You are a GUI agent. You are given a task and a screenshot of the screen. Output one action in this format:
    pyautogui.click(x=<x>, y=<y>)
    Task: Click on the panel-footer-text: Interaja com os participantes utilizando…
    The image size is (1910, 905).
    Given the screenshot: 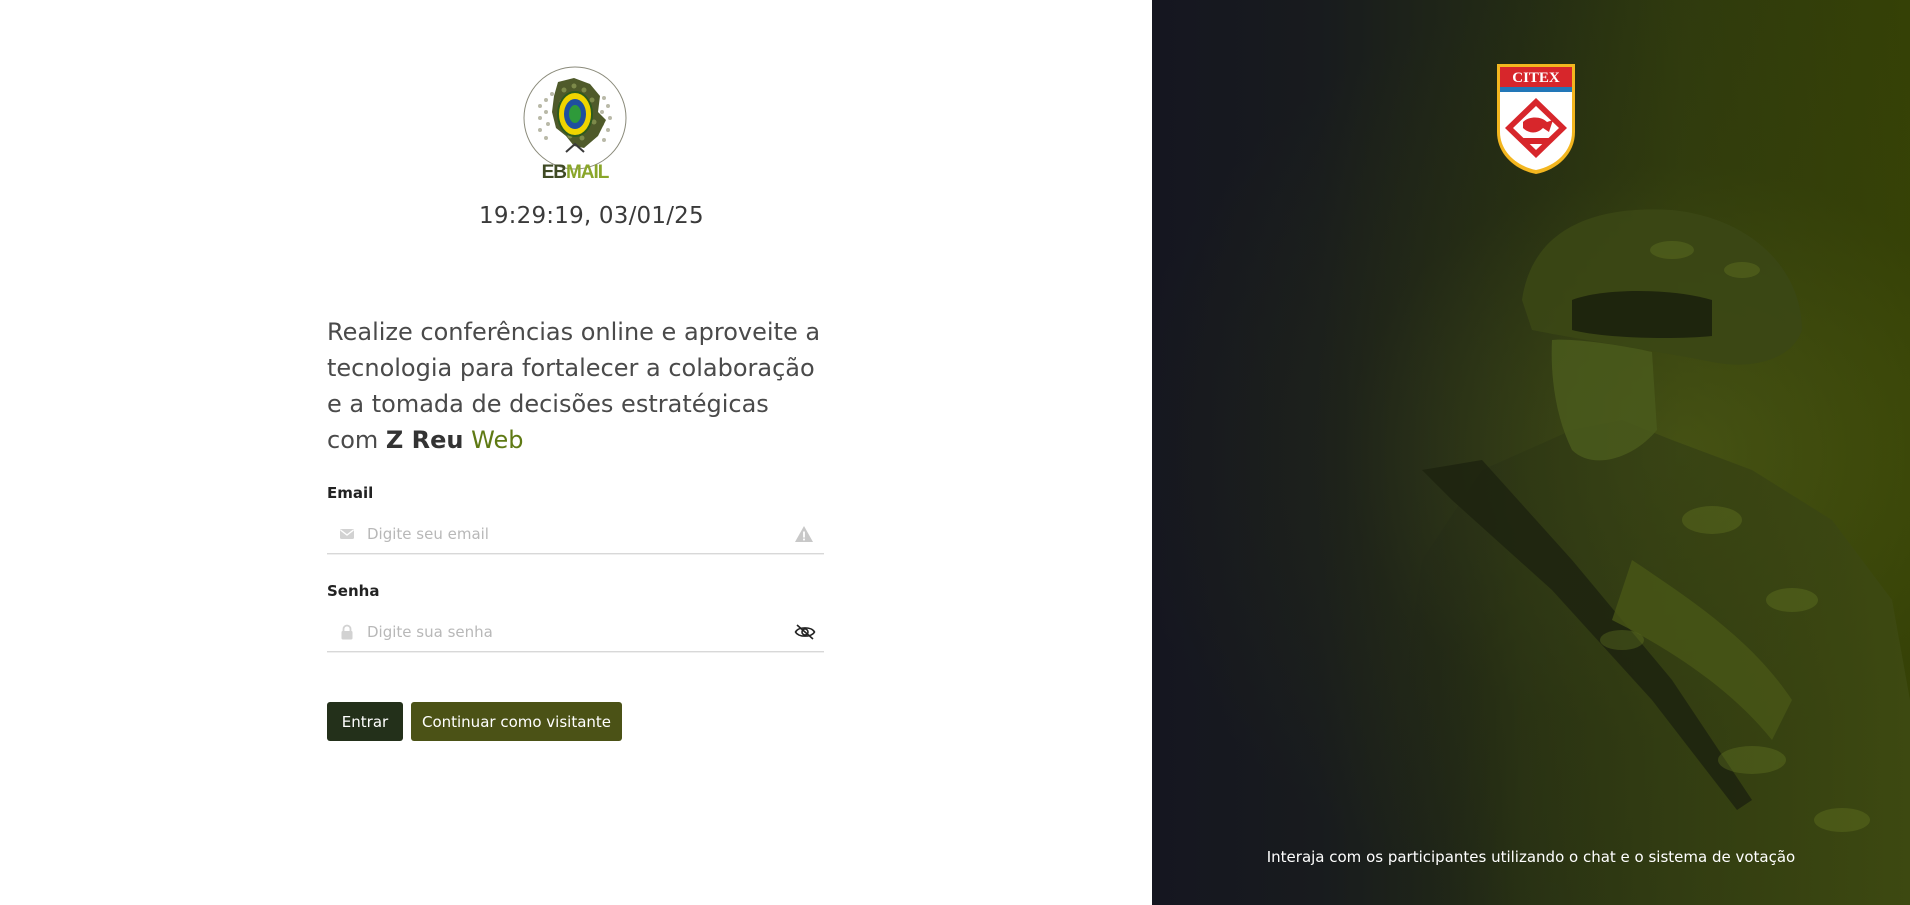 What is the action you would take?
    pyautogui.click(x=1531, y=857)
    